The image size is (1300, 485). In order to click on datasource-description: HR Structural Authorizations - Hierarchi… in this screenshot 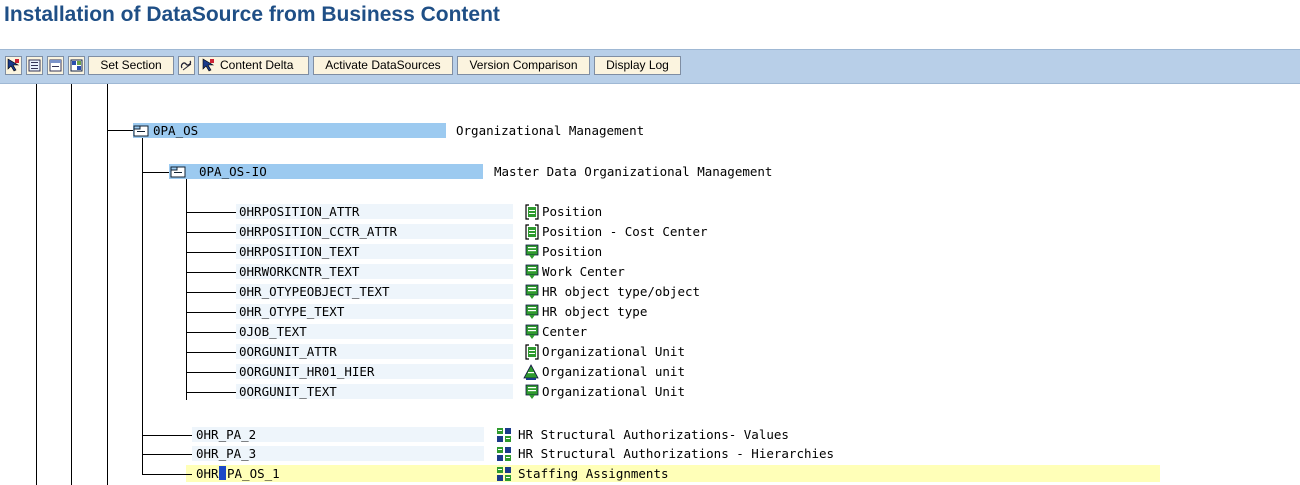, I will do `click(676, 453)`.